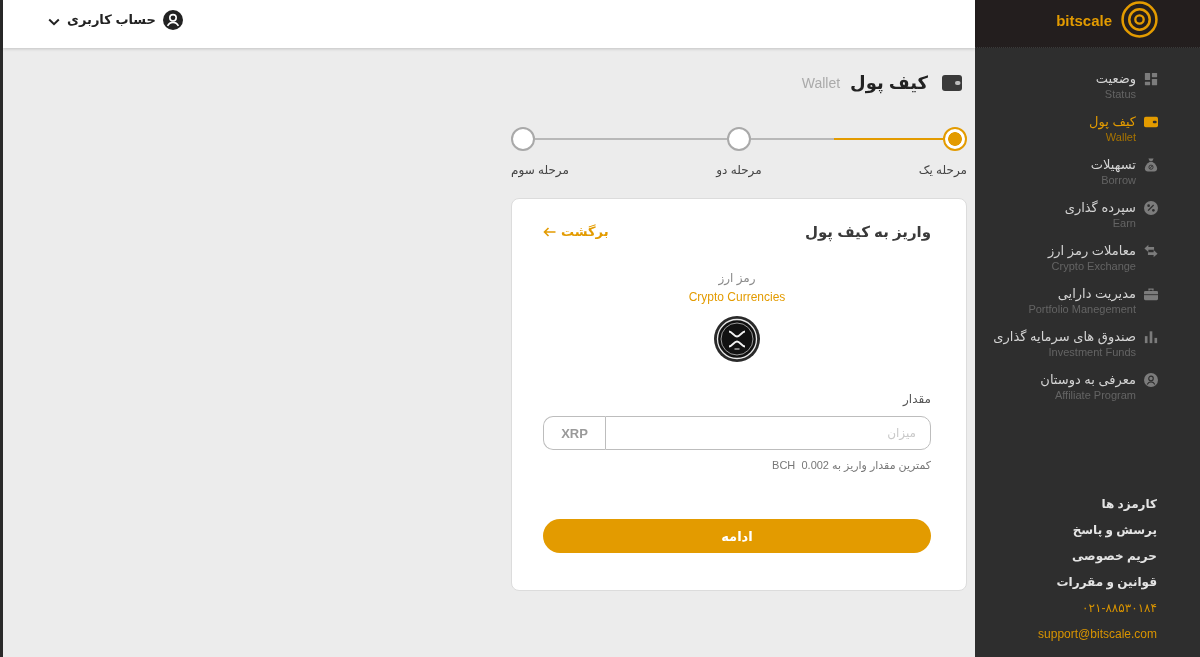 This screenshot has height=657, width=1200. Describe the element at coordinates (1151, 165) in the screenshot. I see `money-bag-icon` at that location.